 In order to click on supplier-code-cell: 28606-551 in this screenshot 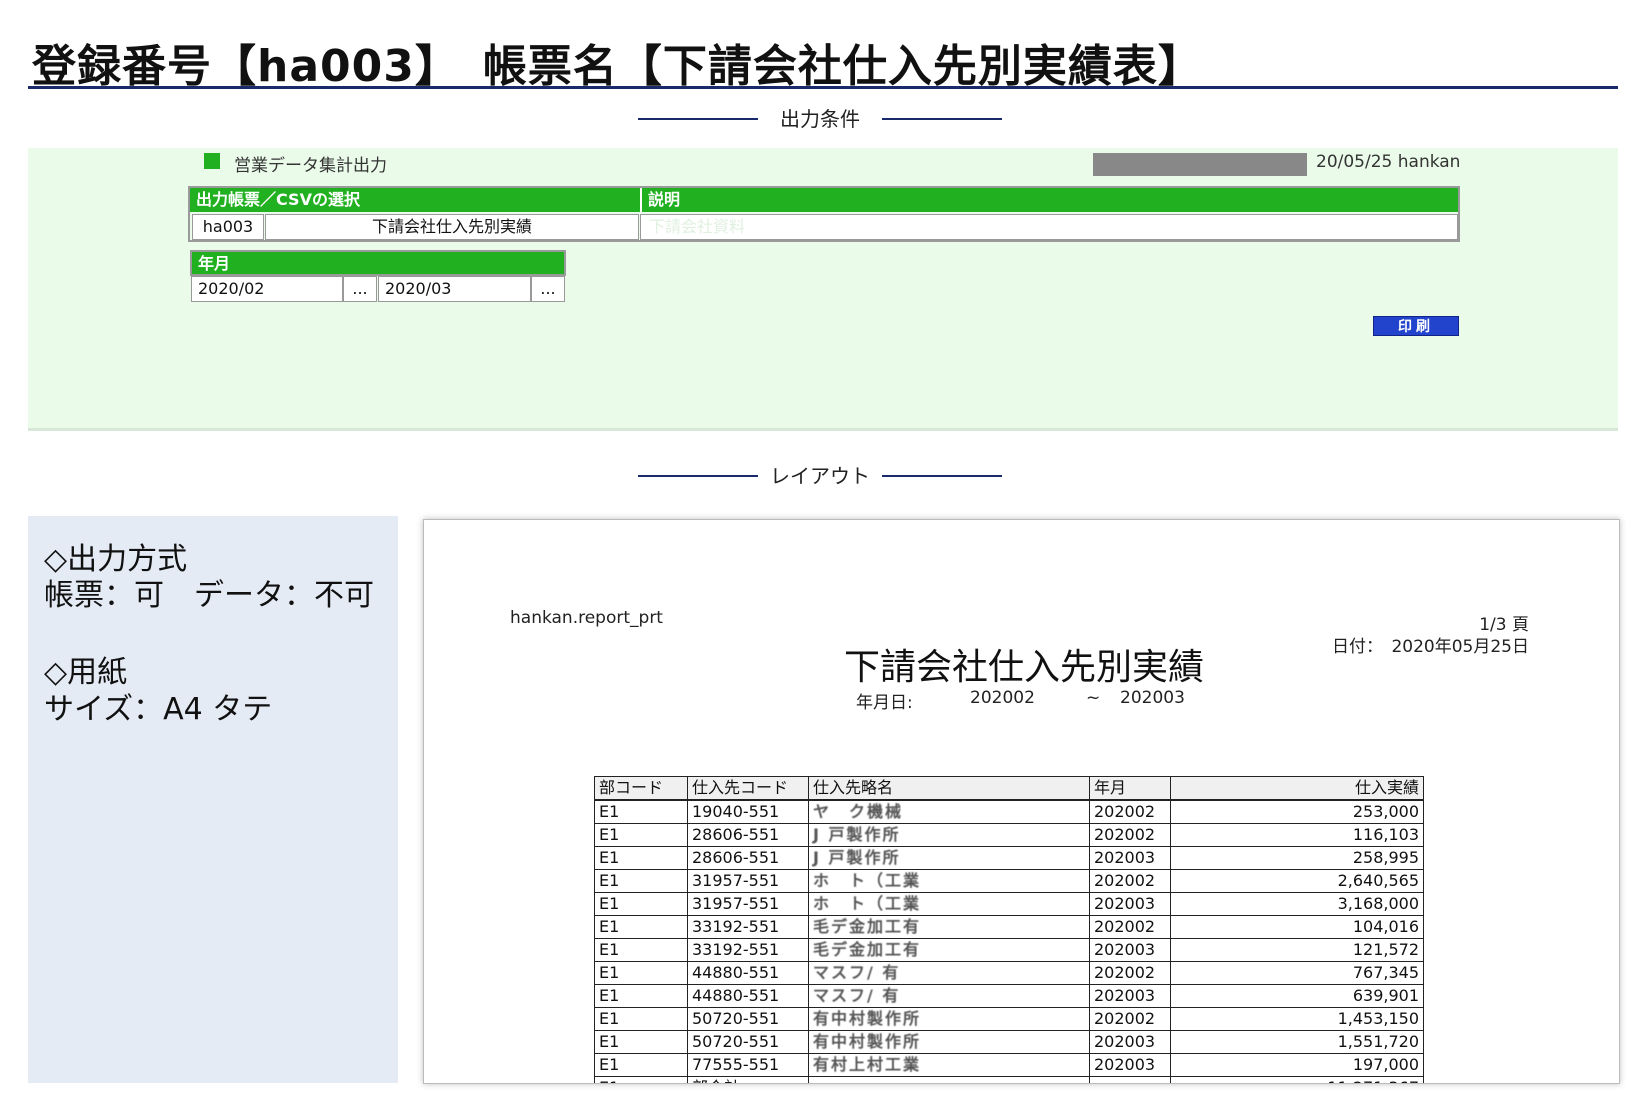, I will do `click(748, 835)`.